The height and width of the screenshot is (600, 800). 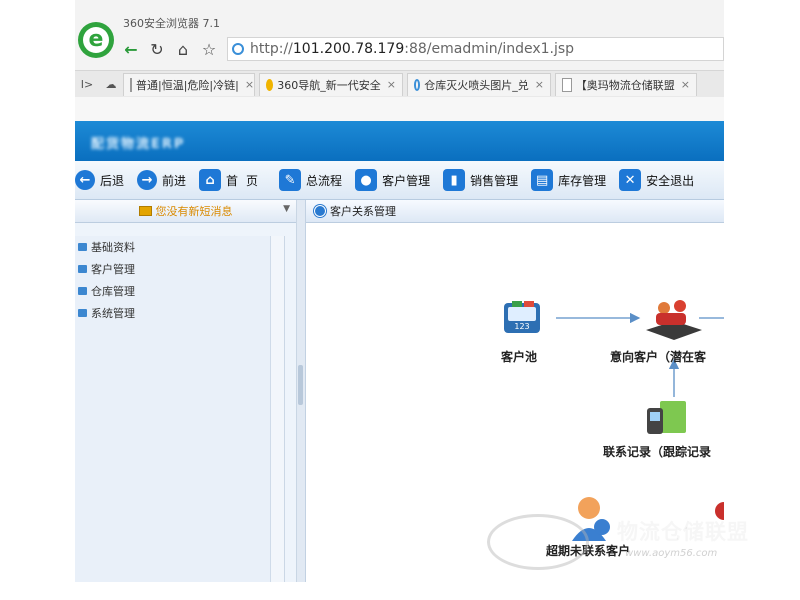 I want to click on node-label-pool: 客户池, so click(x=519, y=357).